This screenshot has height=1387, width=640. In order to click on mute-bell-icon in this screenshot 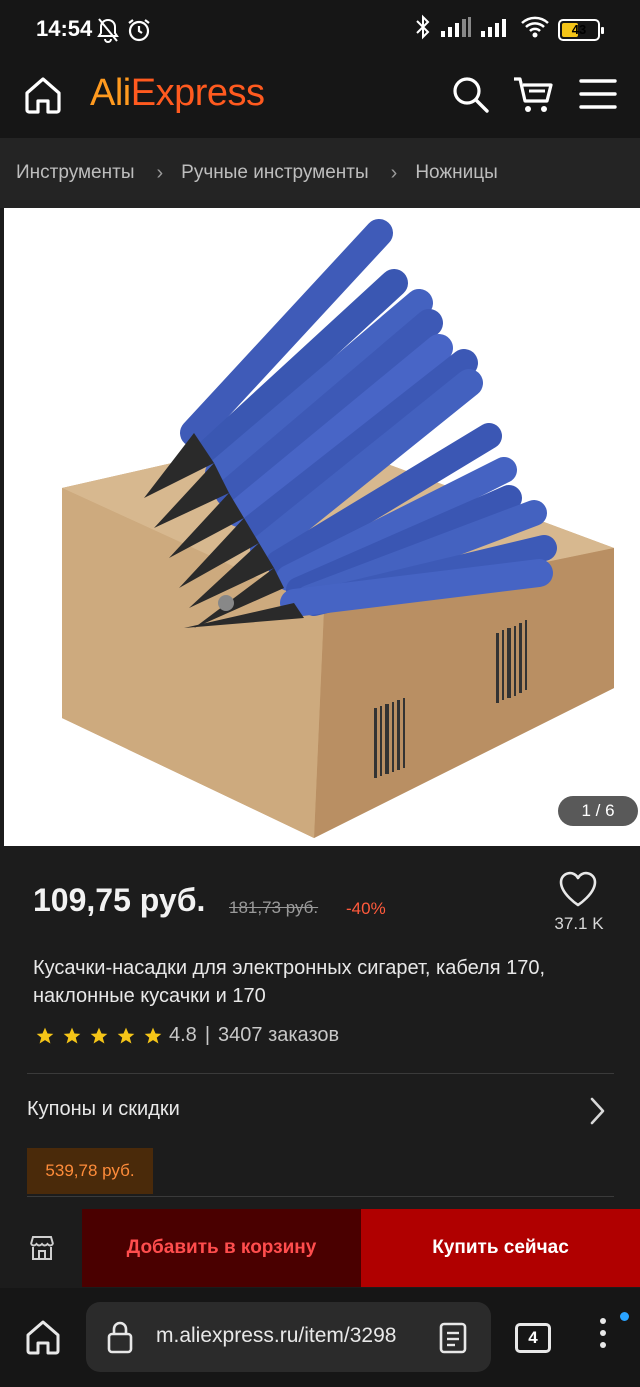, I will do `click(108, 32)`.